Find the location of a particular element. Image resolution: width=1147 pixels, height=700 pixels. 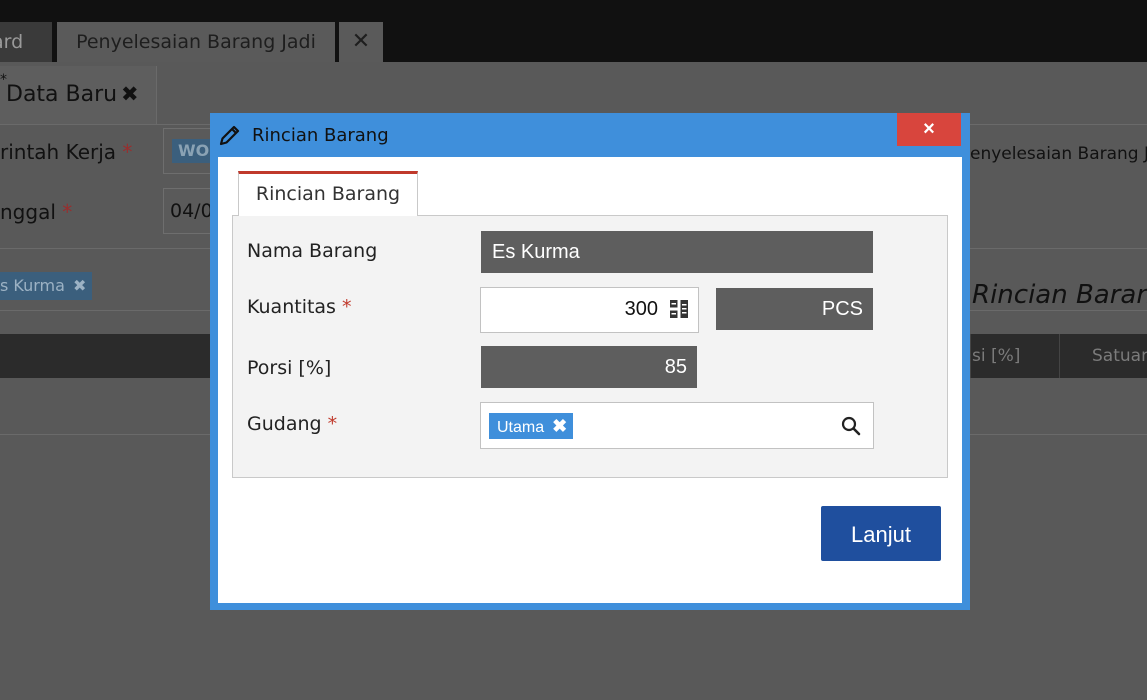

tab-label: Penyelesaian Barang Jadi is located at coordinates (196, 42).